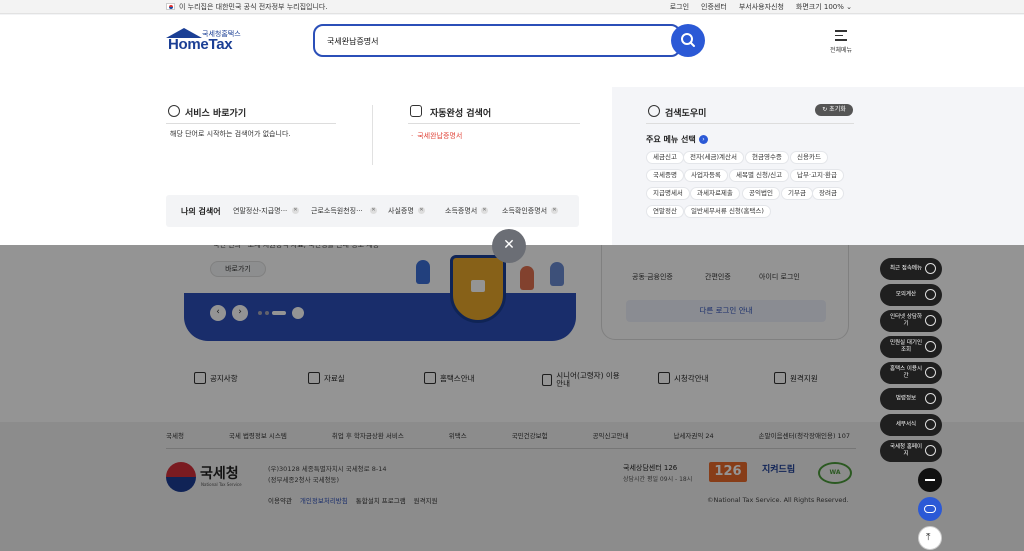 This screenshot has height=551, width=1024. Describe the element at coordinates (834, 110) in the screenshot. I see `reset-button: ↻ 초기화` at that location.